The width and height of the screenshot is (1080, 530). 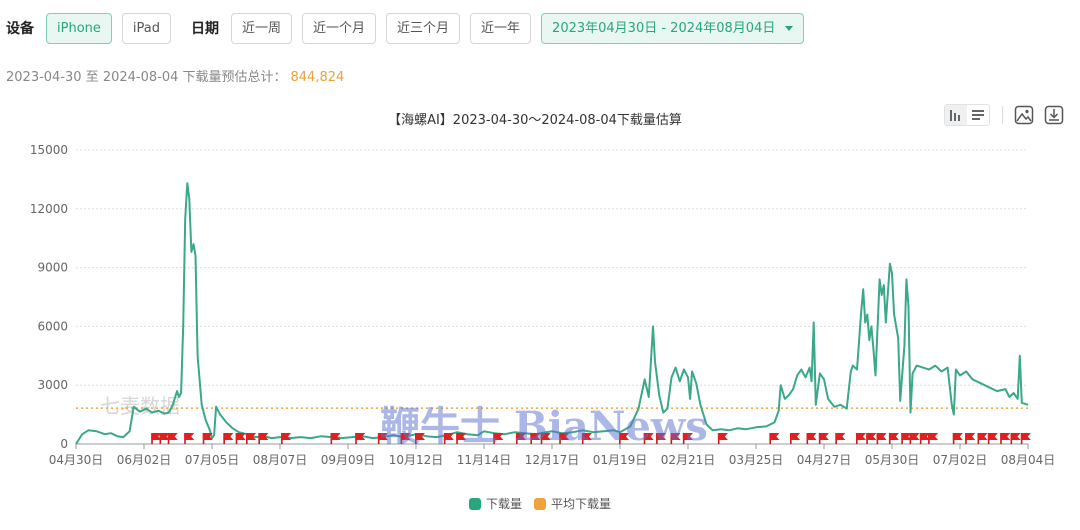 What do you see at coordinates (317, 77) in the screenshot?
I see `summary-total: 844,824` at bounding box center [317, 77].